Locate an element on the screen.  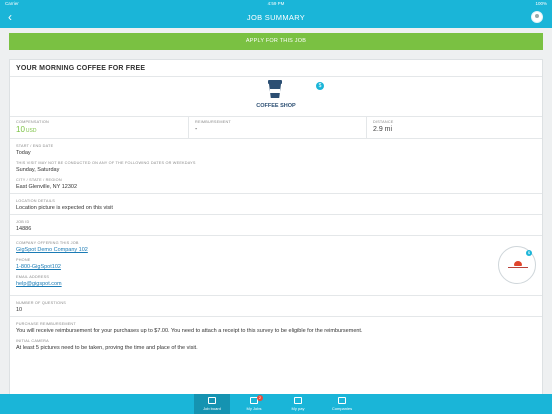
page-title: JOB SUMMARY is located at coordinates (276, 17).